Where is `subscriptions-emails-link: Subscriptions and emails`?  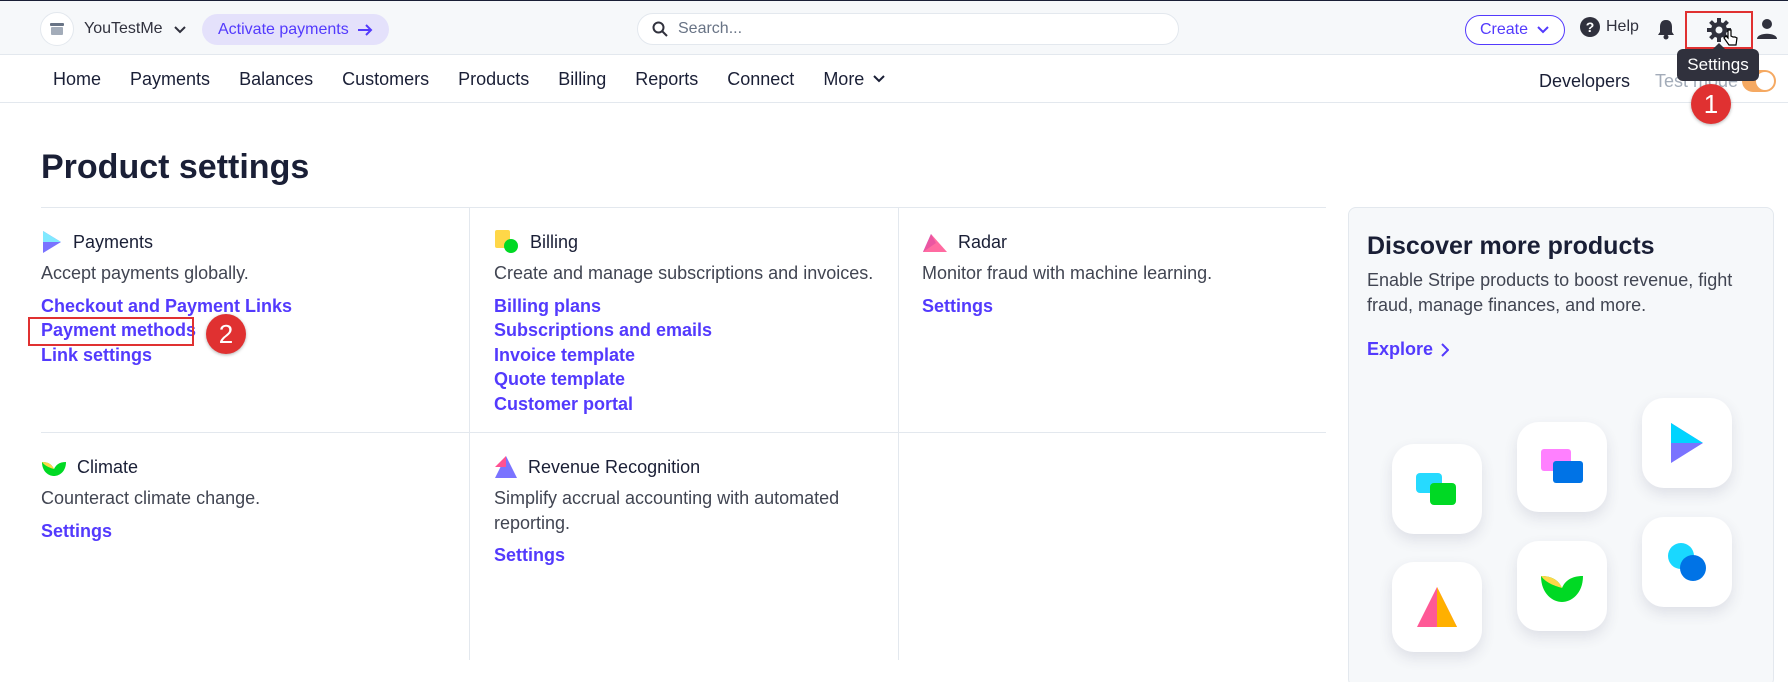 subscriptions-emails-link: Subscriptions and emails is located at coordinates (683, 330).